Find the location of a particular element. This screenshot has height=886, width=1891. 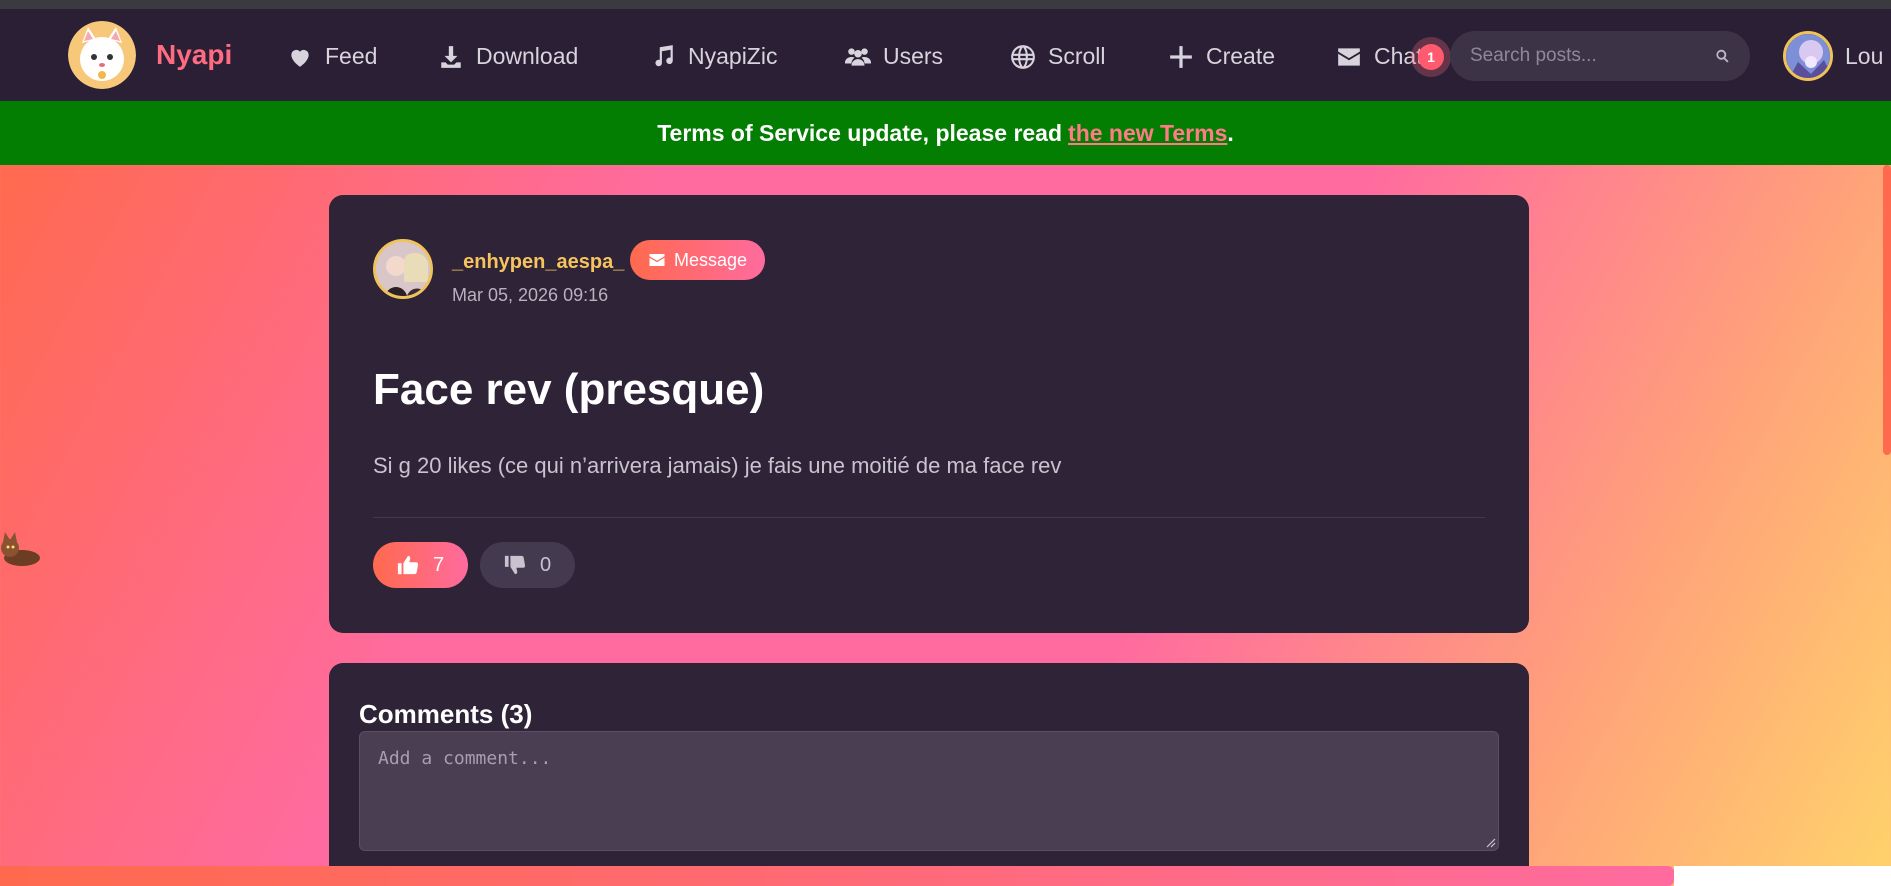

banner-suffix: . is located at coordinates (1230, 132).